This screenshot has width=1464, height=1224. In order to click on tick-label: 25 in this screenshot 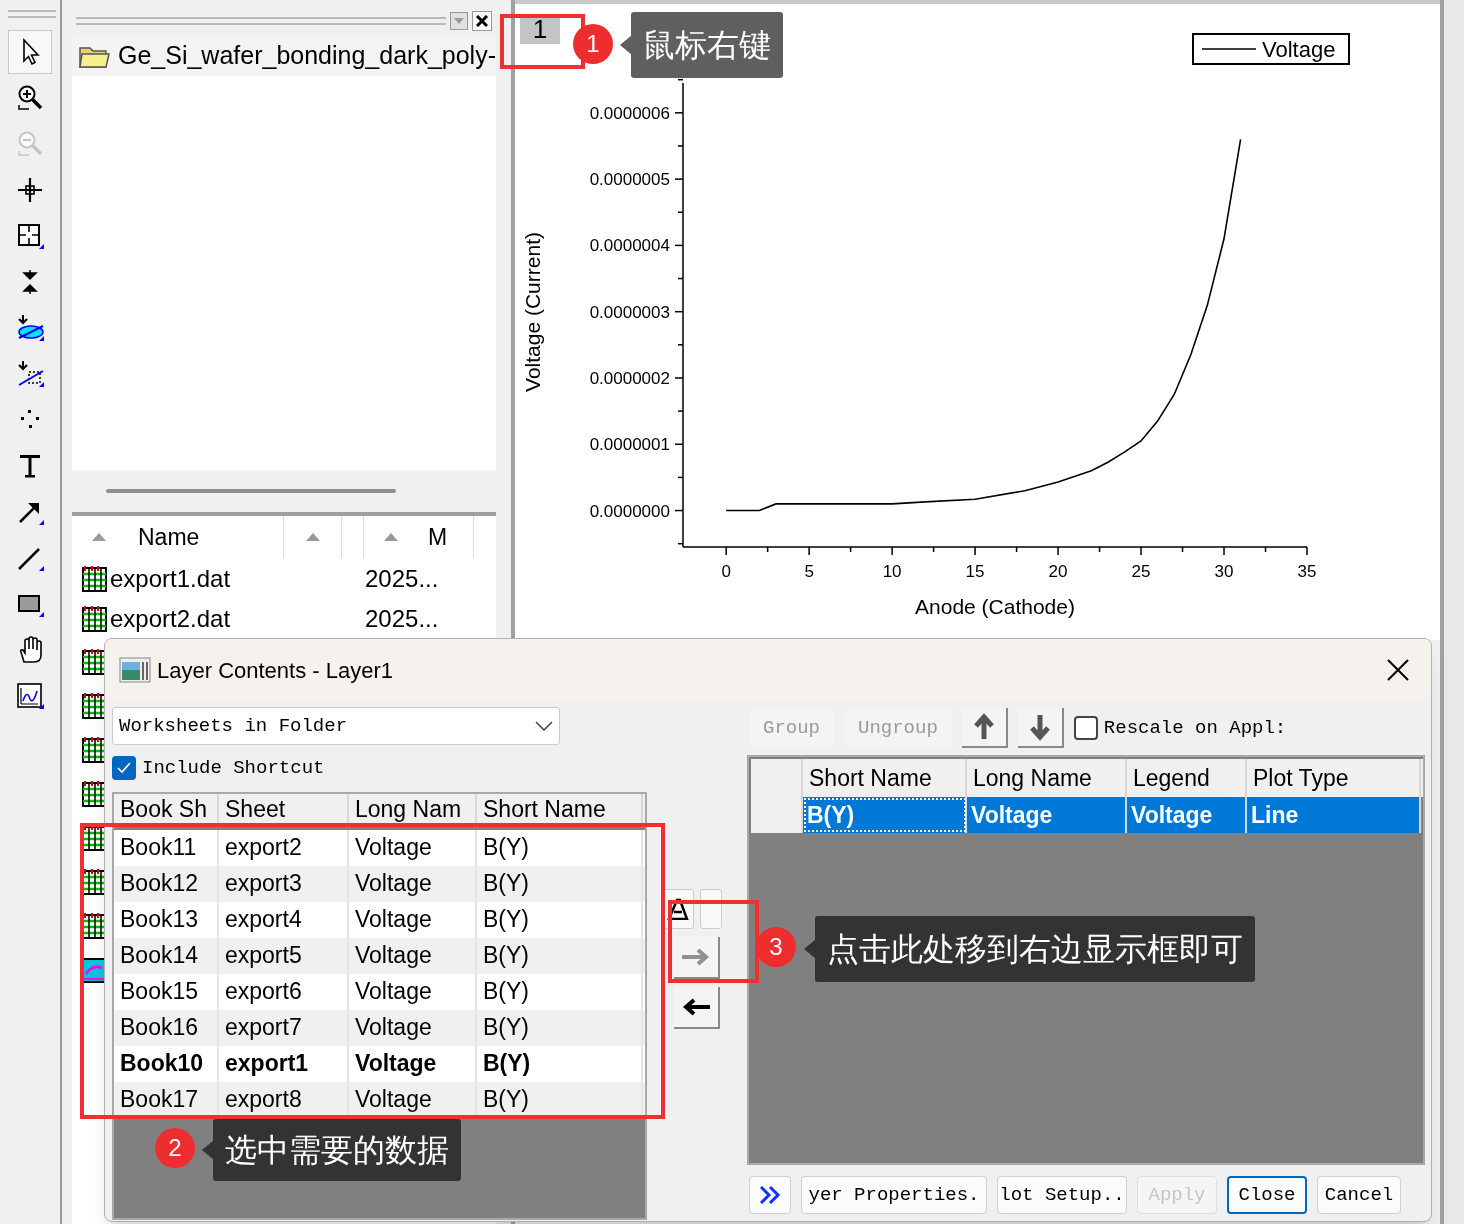, I will do `click(1141, 571)`.